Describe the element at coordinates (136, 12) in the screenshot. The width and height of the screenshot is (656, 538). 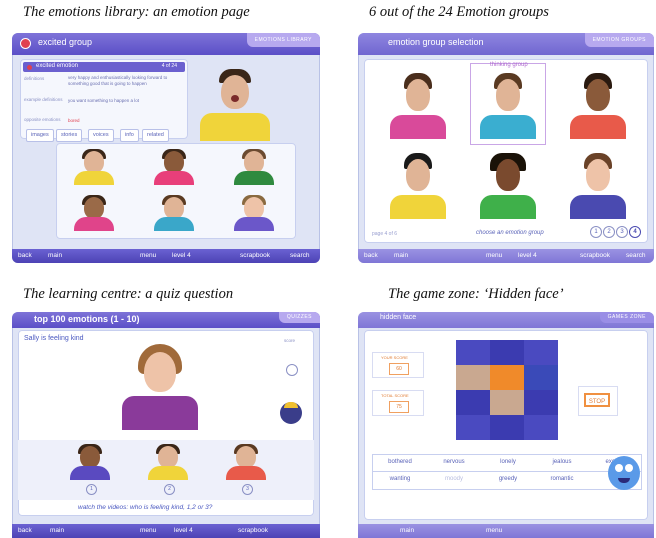
I see `caption-library: The emotions library: an emotion page` at that location.